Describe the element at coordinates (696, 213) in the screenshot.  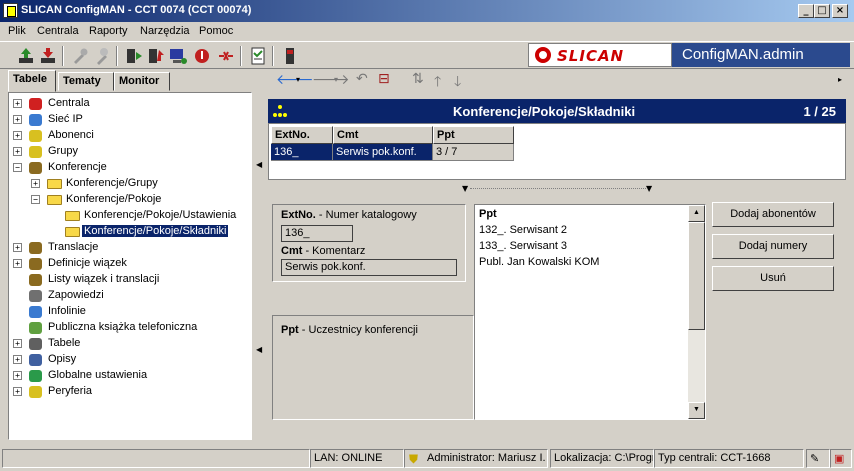
I see `scroll-up-icon: ▲` at that location.